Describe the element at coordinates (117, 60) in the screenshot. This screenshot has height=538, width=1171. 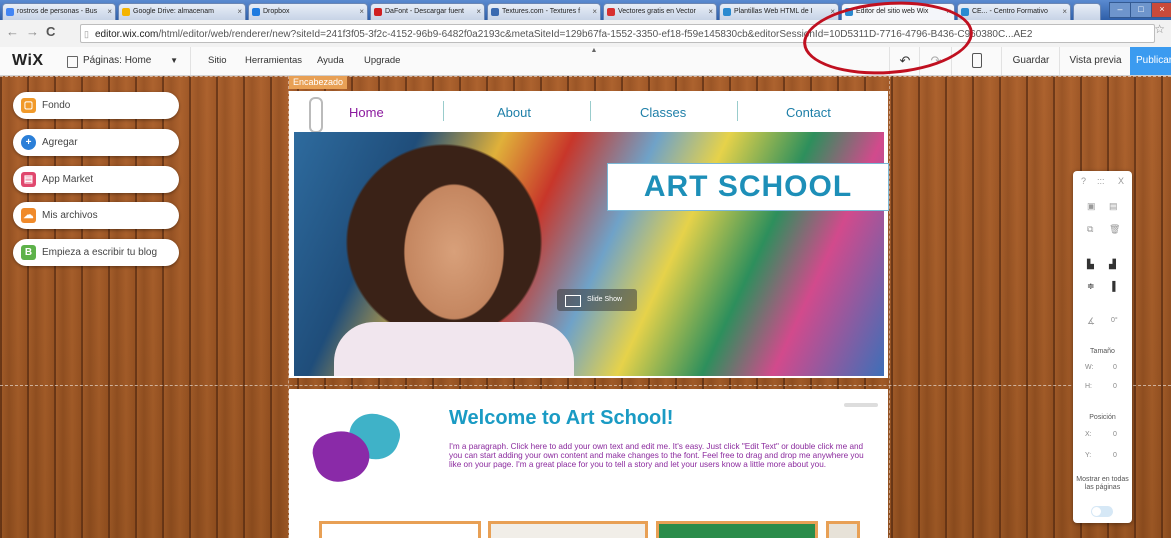
I see `pages-label: Páginas: Home` at that location.